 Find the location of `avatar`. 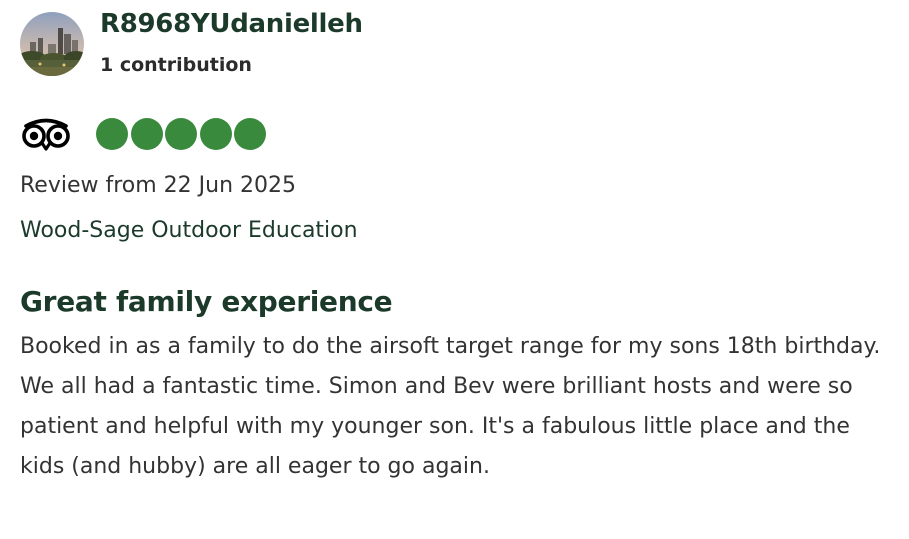

avatar is located at coordinates (52, 44).